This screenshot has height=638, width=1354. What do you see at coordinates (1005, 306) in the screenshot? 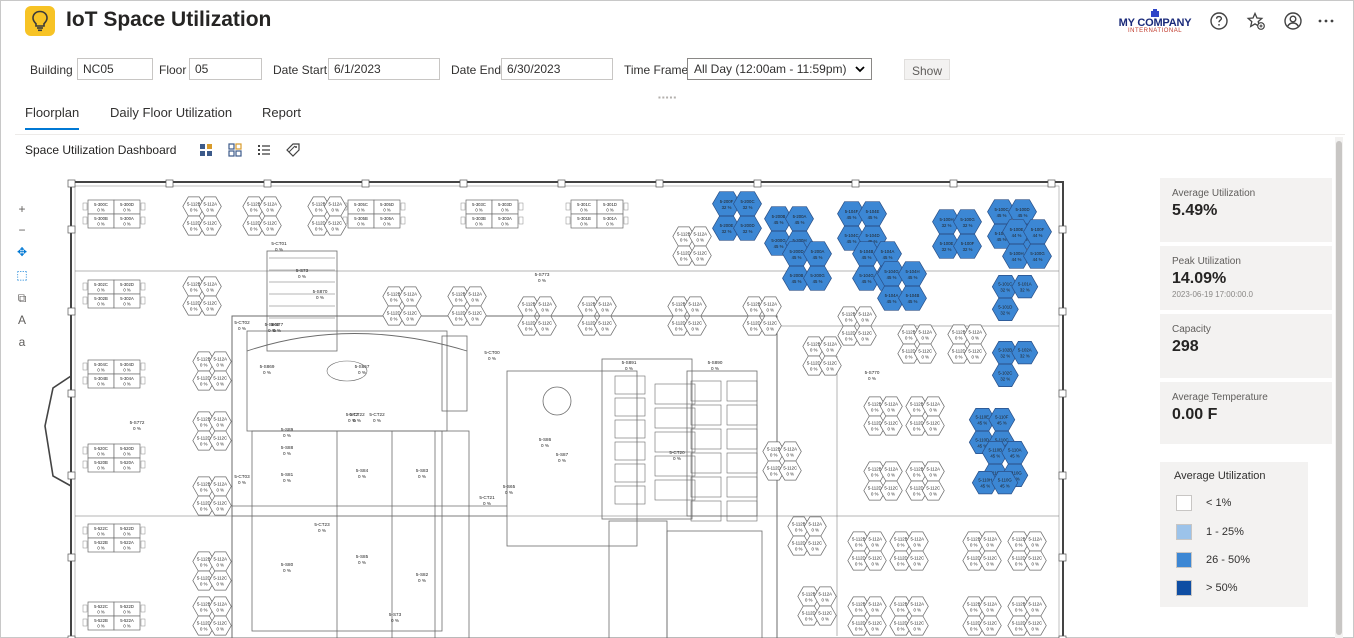
I see `space-label: 5-101D` at bounding box center [1005, 306].